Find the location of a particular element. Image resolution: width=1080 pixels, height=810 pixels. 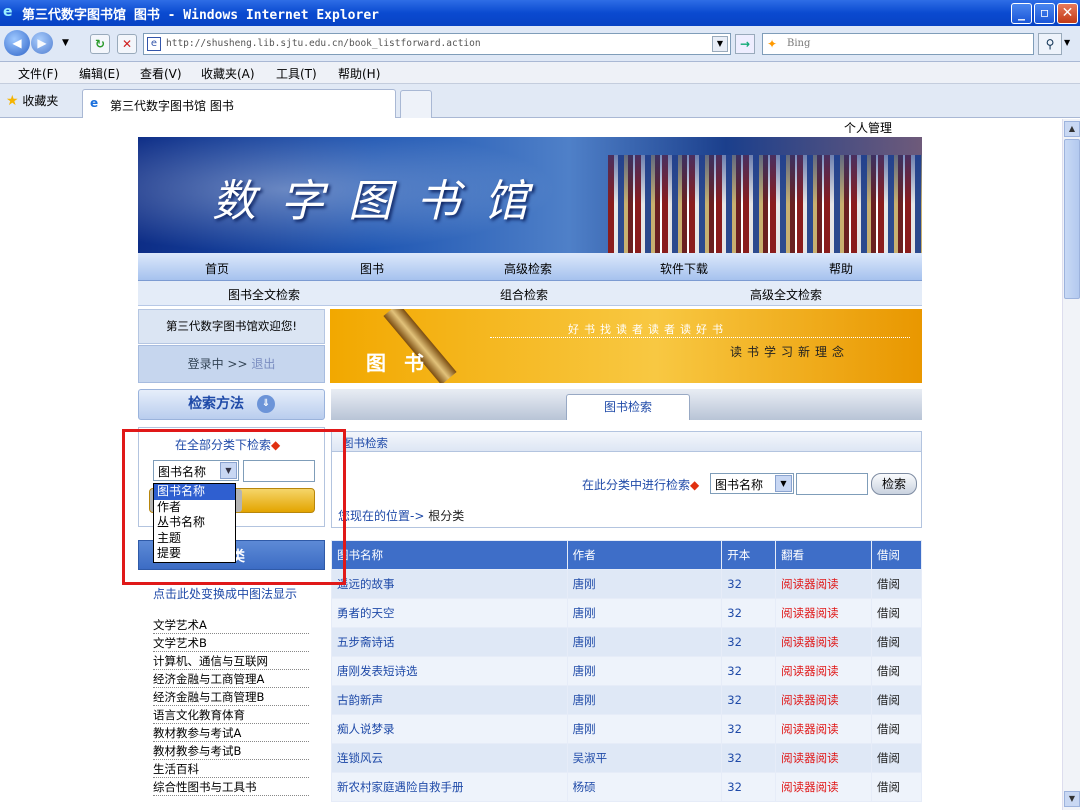

dropdown-option: 作者 is located at coordinates (194, 508).